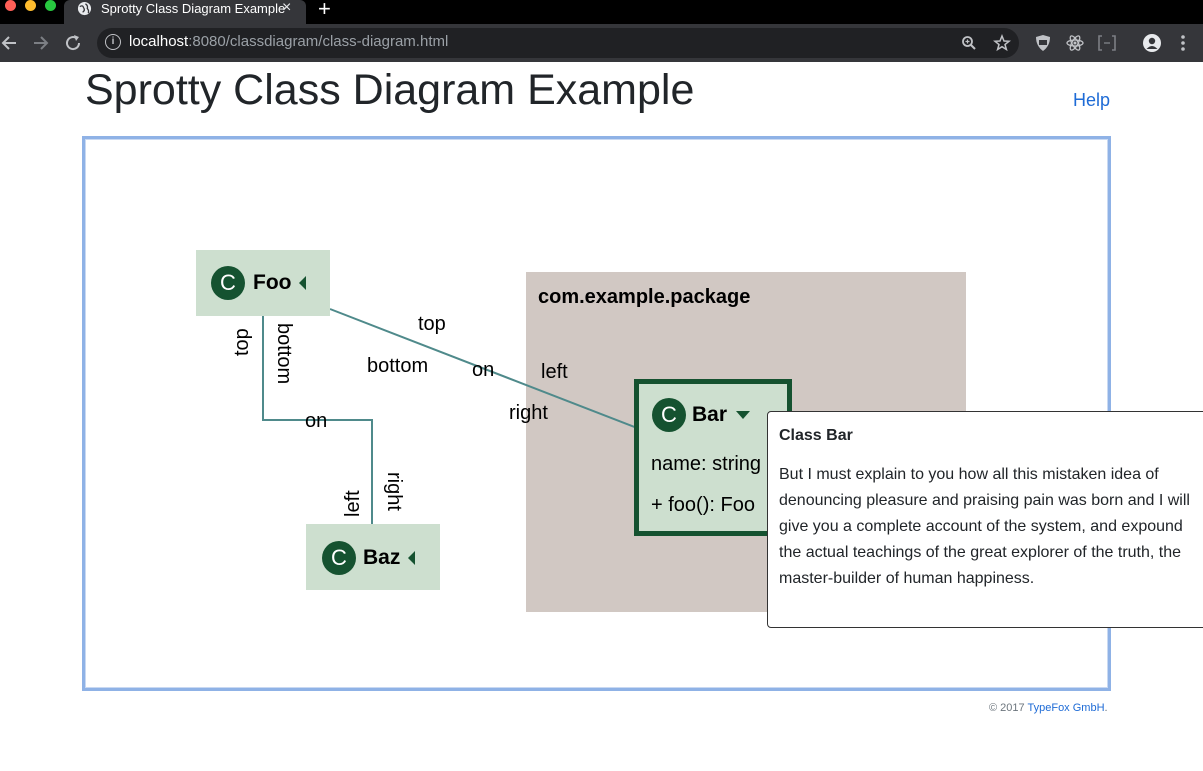  I want to click on edges-layer, so click(450, 416).